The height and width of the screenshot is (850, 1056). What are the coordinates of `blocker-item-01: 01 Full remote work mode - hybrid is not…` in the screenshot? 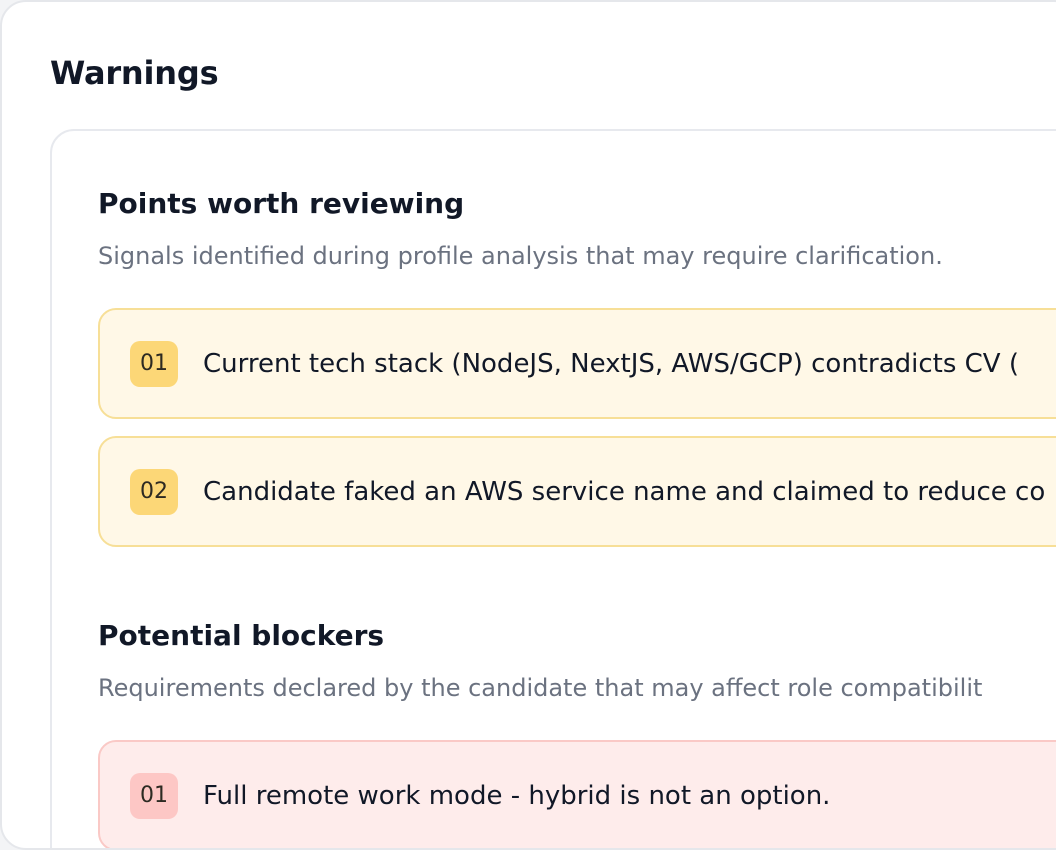 It's located at (577, 794).